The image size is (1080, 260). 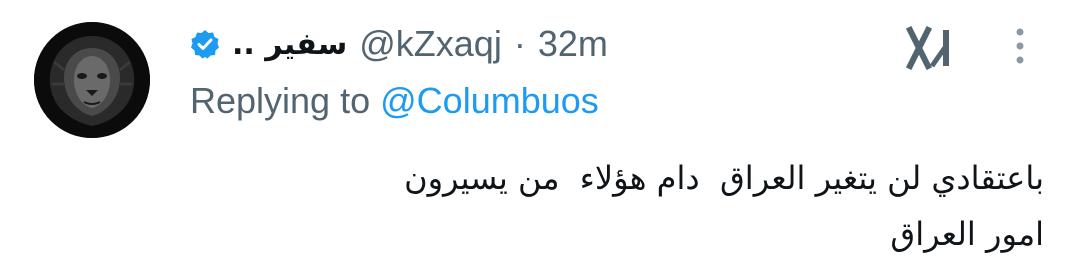 What do you see at coordinates (430, 44) in the screenshot?
I see `author-handle: @kZxaqj` at bounding box center [430, 44].